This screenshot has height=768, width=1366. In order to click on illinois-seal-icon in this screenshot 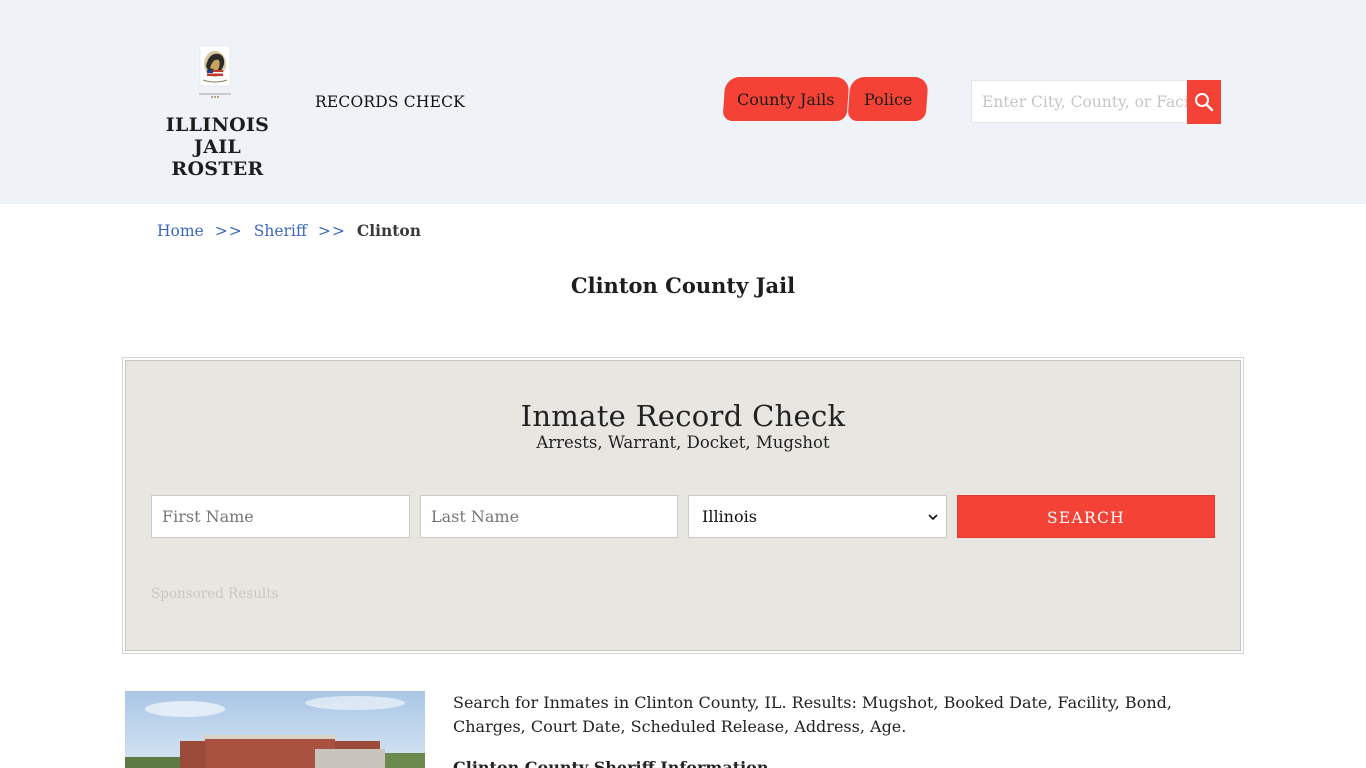, I will do `click(215, 71)`.